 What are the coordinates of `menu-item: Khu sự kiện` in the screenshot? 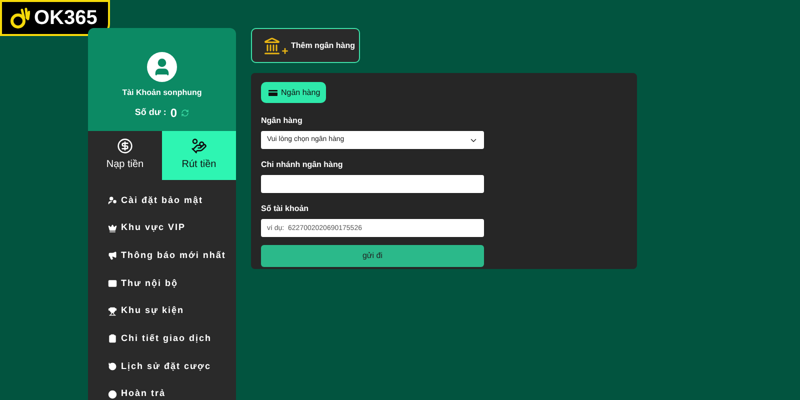 It's located at (162, 311).